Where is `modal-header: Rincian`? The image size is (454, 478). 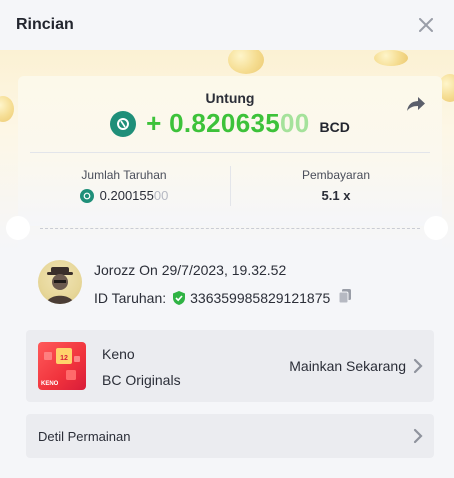 modal-header: Rincian is located at coordinates (227, 25).